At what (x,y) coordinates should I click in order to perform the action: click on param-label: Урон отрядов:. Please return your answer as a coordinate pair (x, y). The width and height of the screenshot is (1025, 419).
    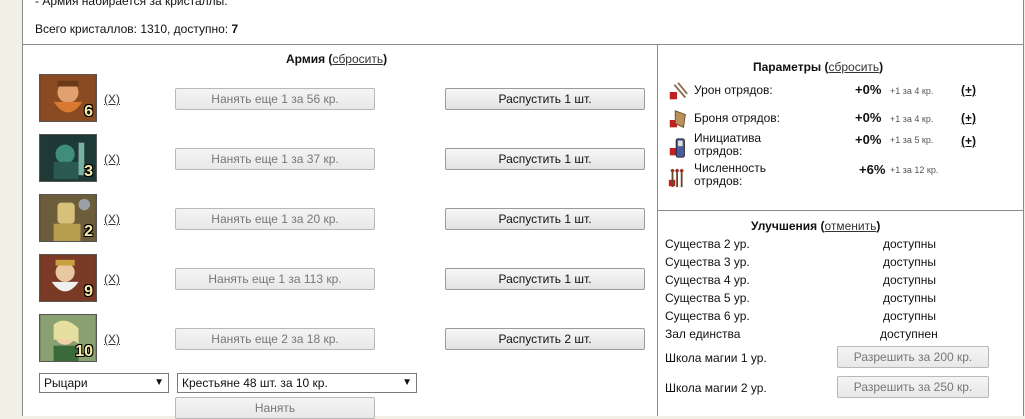
    Looking at the image, I should click on (733, 90).